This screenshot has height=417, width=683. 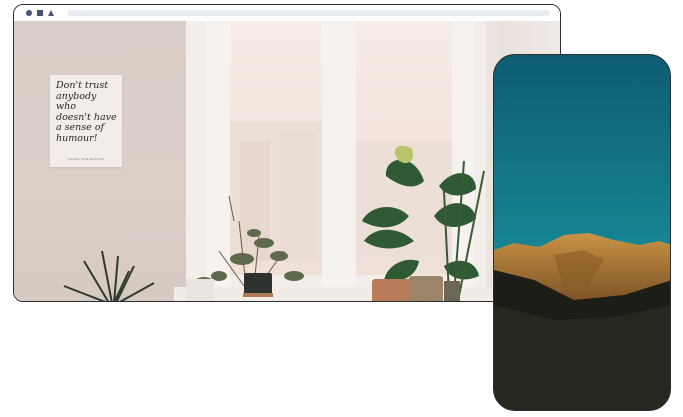 I want to click on herb-stems, so click(x=251, y=241).